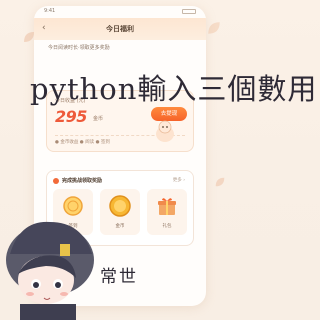 The height and width of the screenshot is (320, 320). Describe the element at coordinates (50, 11) in the screenshot. I see `status-time: 9:41` at that location.